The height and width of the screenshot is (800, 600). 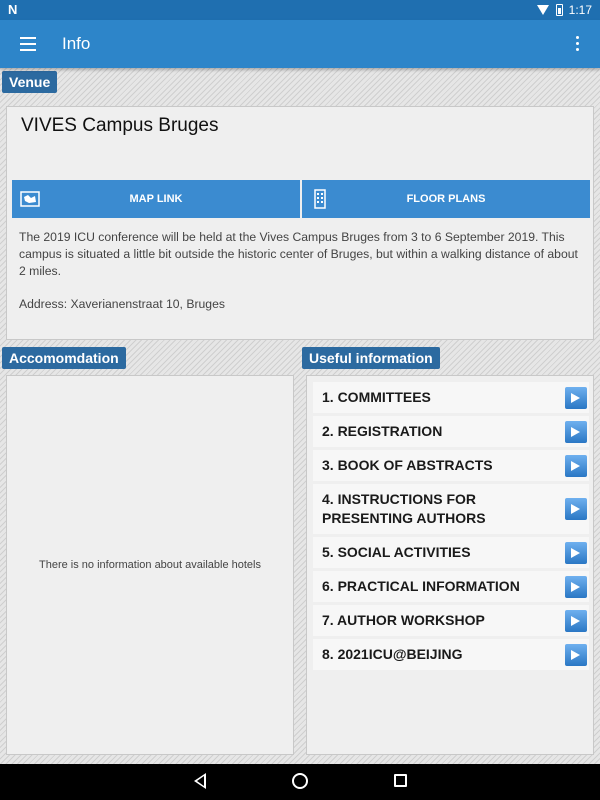 What do you see at coordinates (559, 10) in the screenshot?
I see `battery-icon` at bounding box center [559, 10].